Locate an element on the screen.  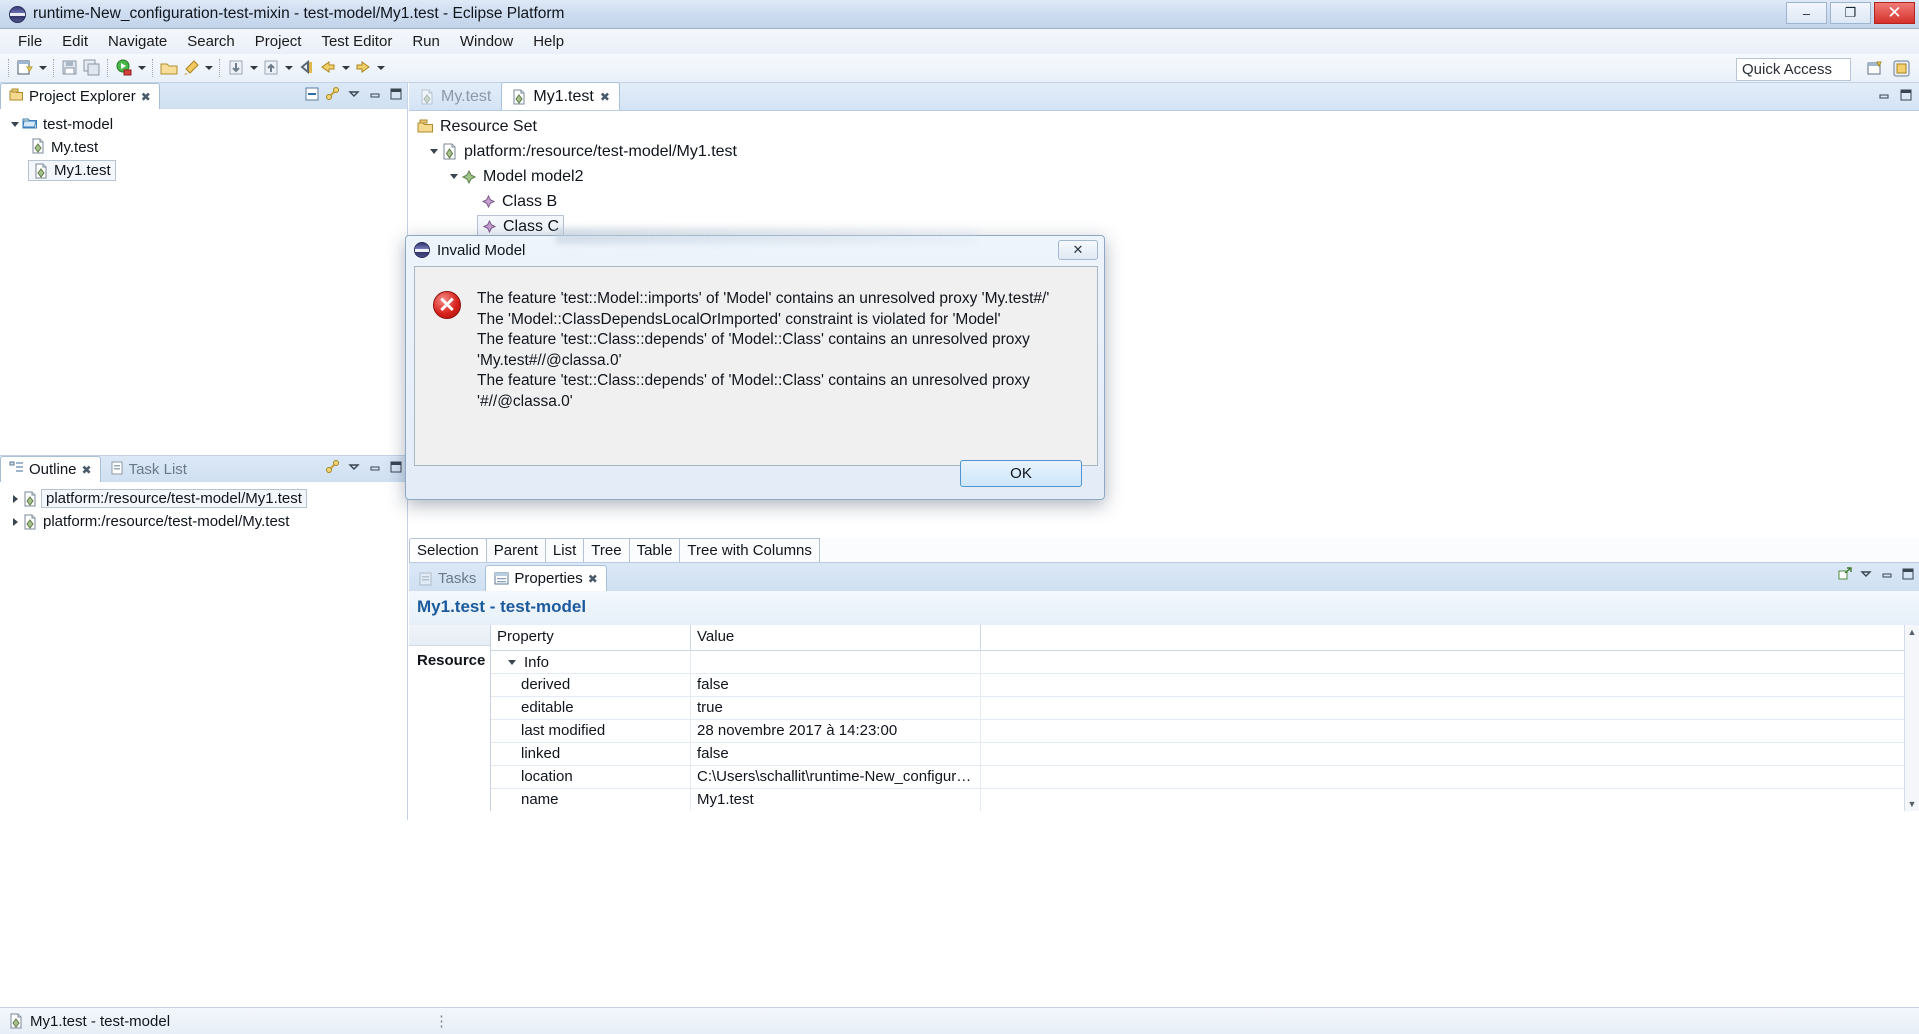
editor-tree-item-model2: Model model2 is located at coordinates (1164, 176).